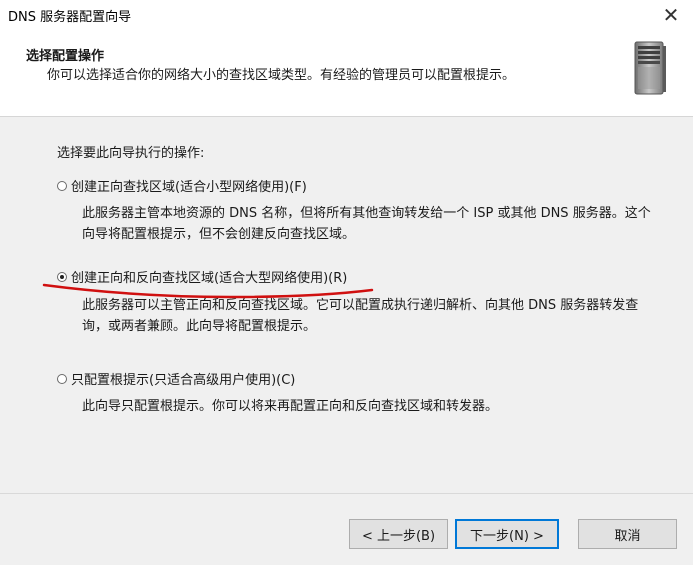  I want to click on back-button: < 上一步(B), so click(398, 534).